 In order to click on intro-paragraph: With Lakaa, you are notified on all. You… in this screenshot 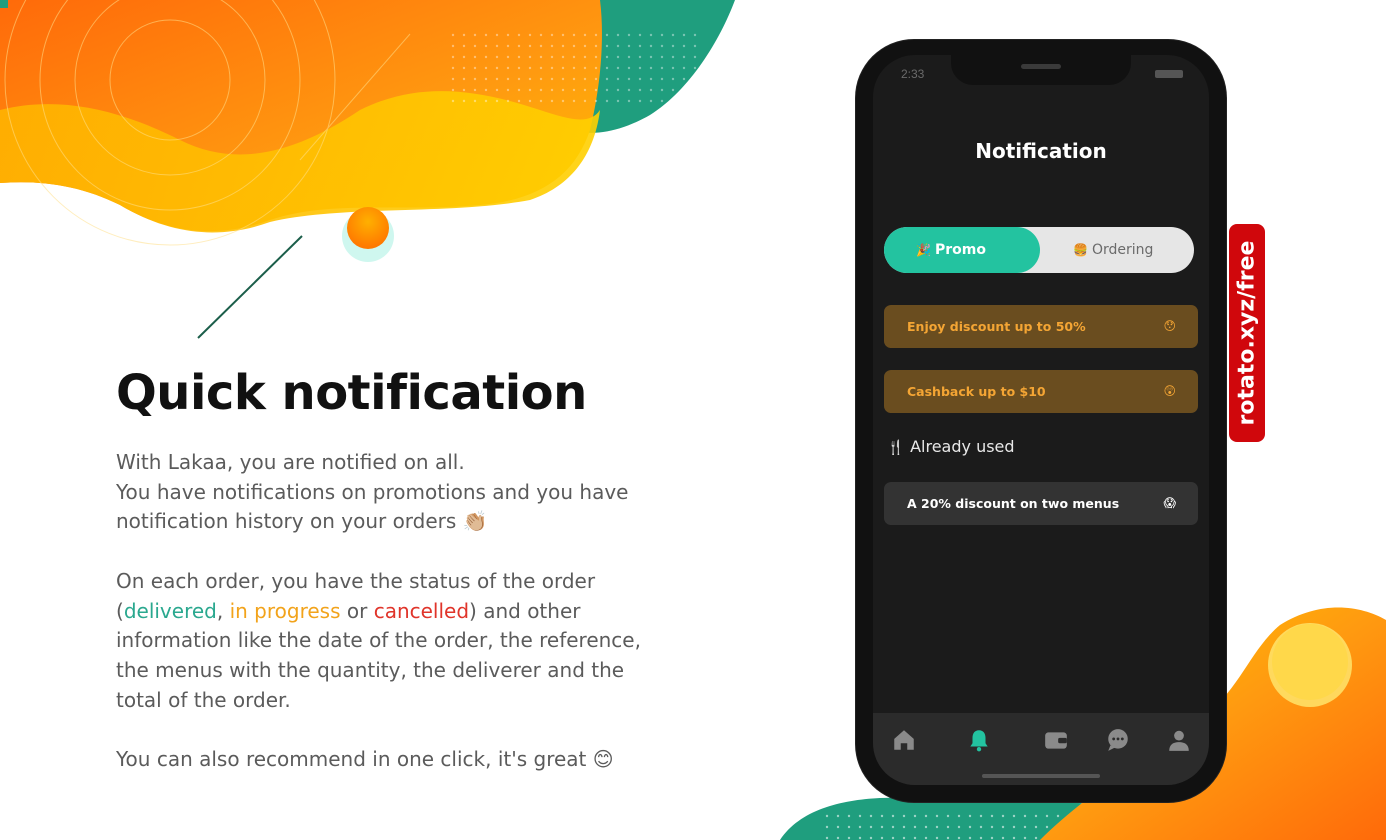, I will do `click(416, 492)`.